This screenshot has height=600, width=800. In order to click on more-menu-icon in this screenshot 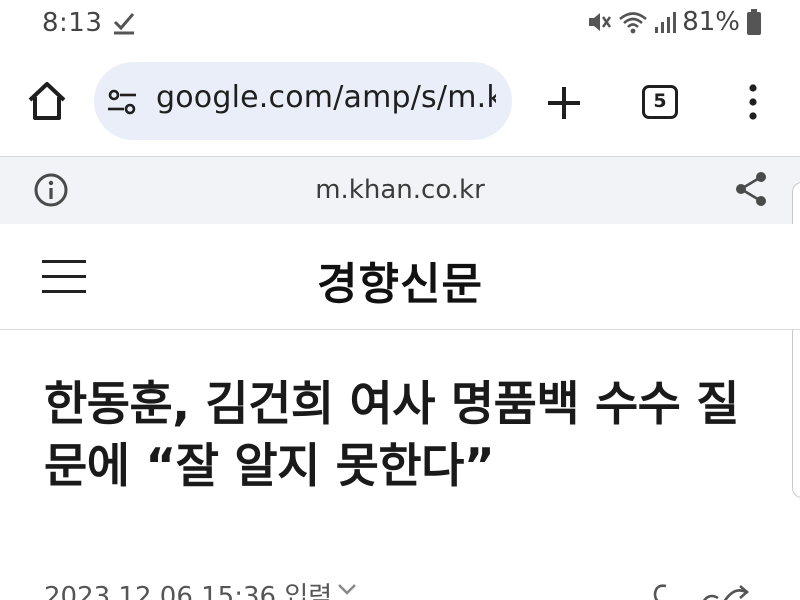, I will do `click(753, 102)`.